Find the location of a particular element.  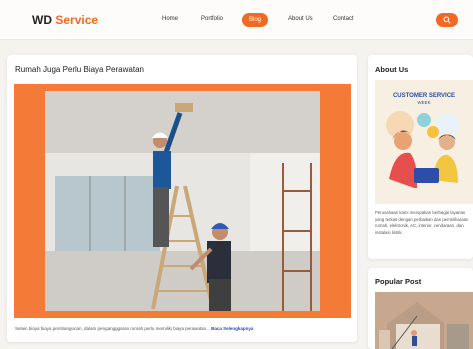

search-icon is located at coordinates (447, 20).